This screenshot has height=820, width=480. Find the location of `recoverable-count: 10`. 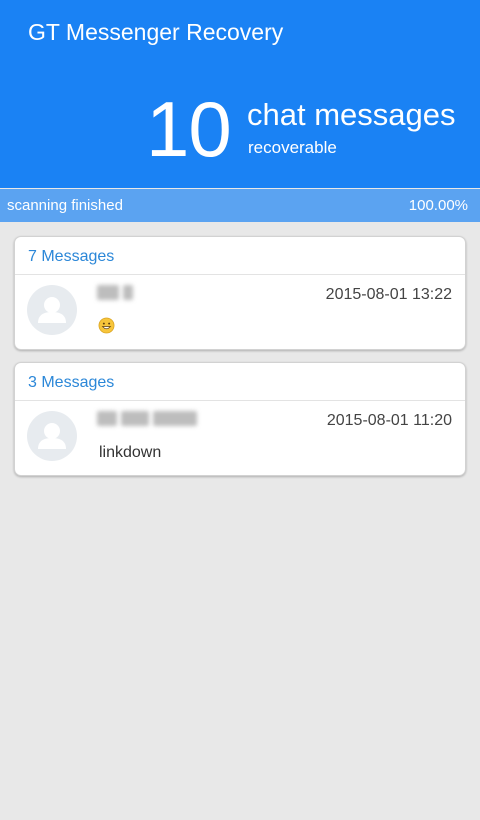

recoverable-count: 10 is located at coordinates (189, 129).